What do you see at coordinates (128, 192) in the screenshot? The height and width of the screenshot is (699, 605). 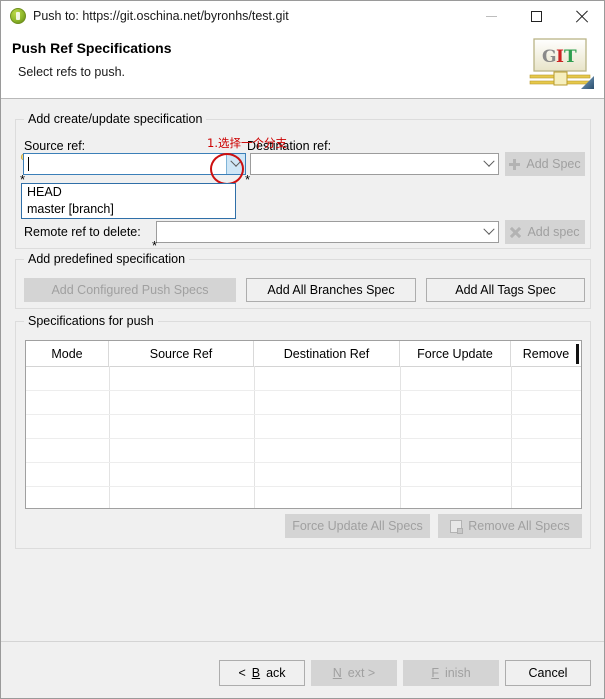 I see `dropdown-item-head: HEAD` at bounding box center [128, 192].